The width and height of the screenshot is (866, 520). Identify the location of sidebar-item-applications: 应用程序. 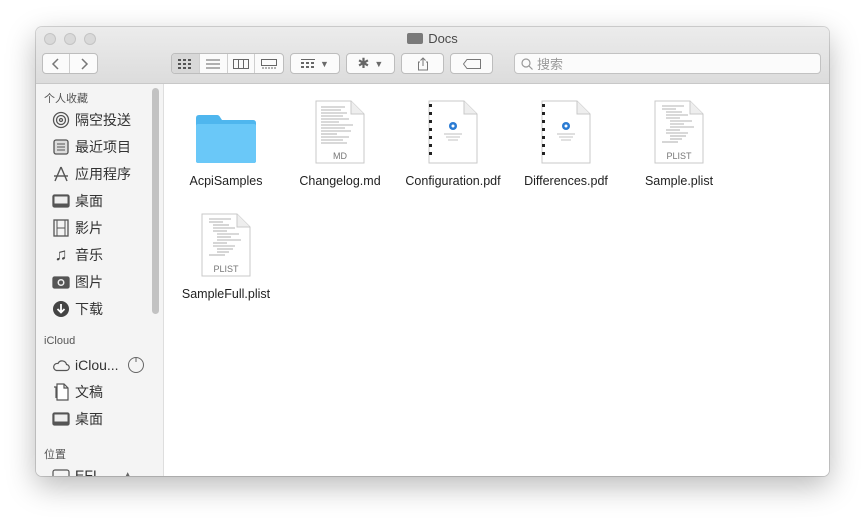
(91, 174).